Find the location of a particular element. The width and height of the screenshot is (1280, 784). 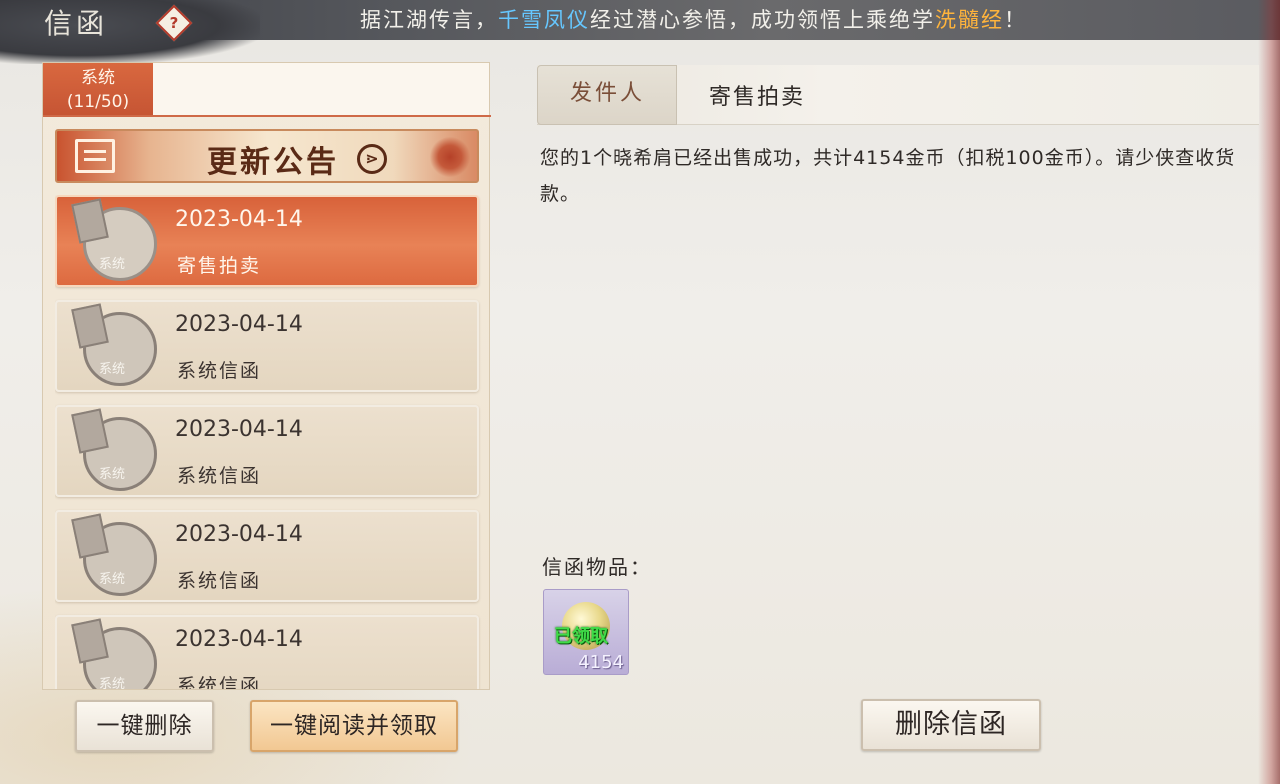

marquee-player-name: 千雪凤仪 is located at coordinates (544, 20).